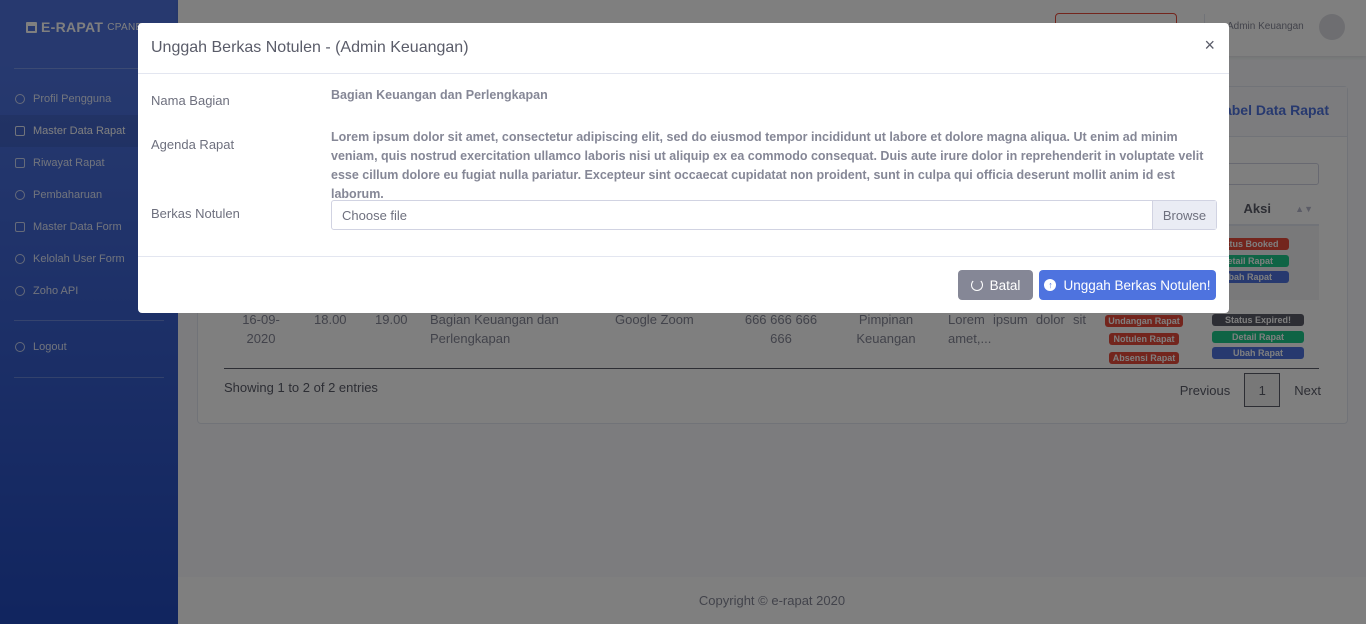 The width and height of the screenshot is (1366, 624). I want to click on nama-bagian-value: Bagian Keuangan dan Perlengkapan, so click(439, 95).